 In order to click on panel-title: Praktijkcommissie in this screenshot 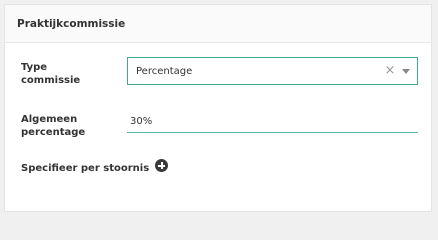, I will do `click(71, 23)`.